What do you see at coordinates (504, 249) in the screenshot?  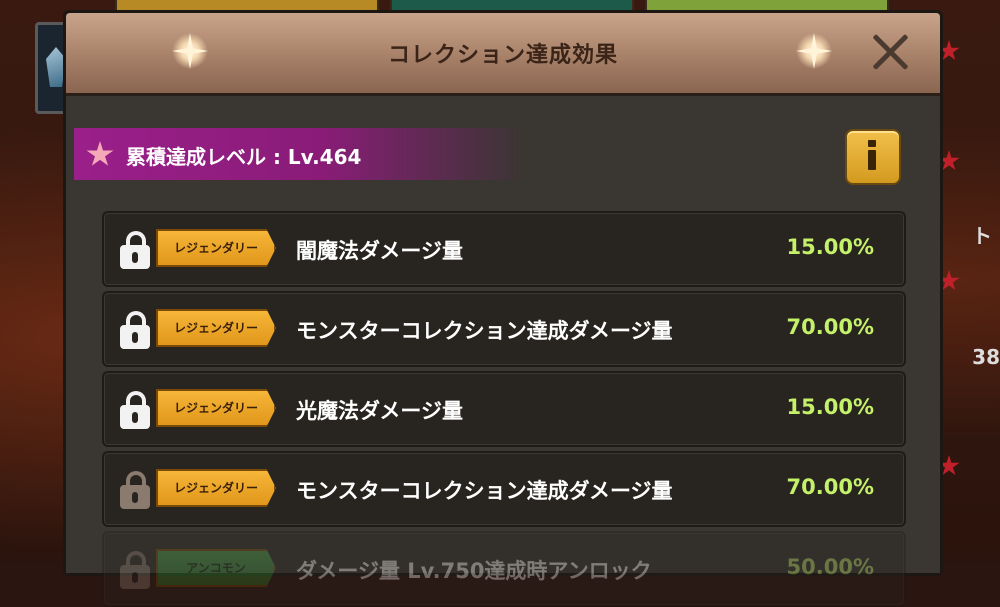 I see `effect-row: レジェンダリー 闇魔法ダメージ量 15.00%` at bounding box center [504, 249].